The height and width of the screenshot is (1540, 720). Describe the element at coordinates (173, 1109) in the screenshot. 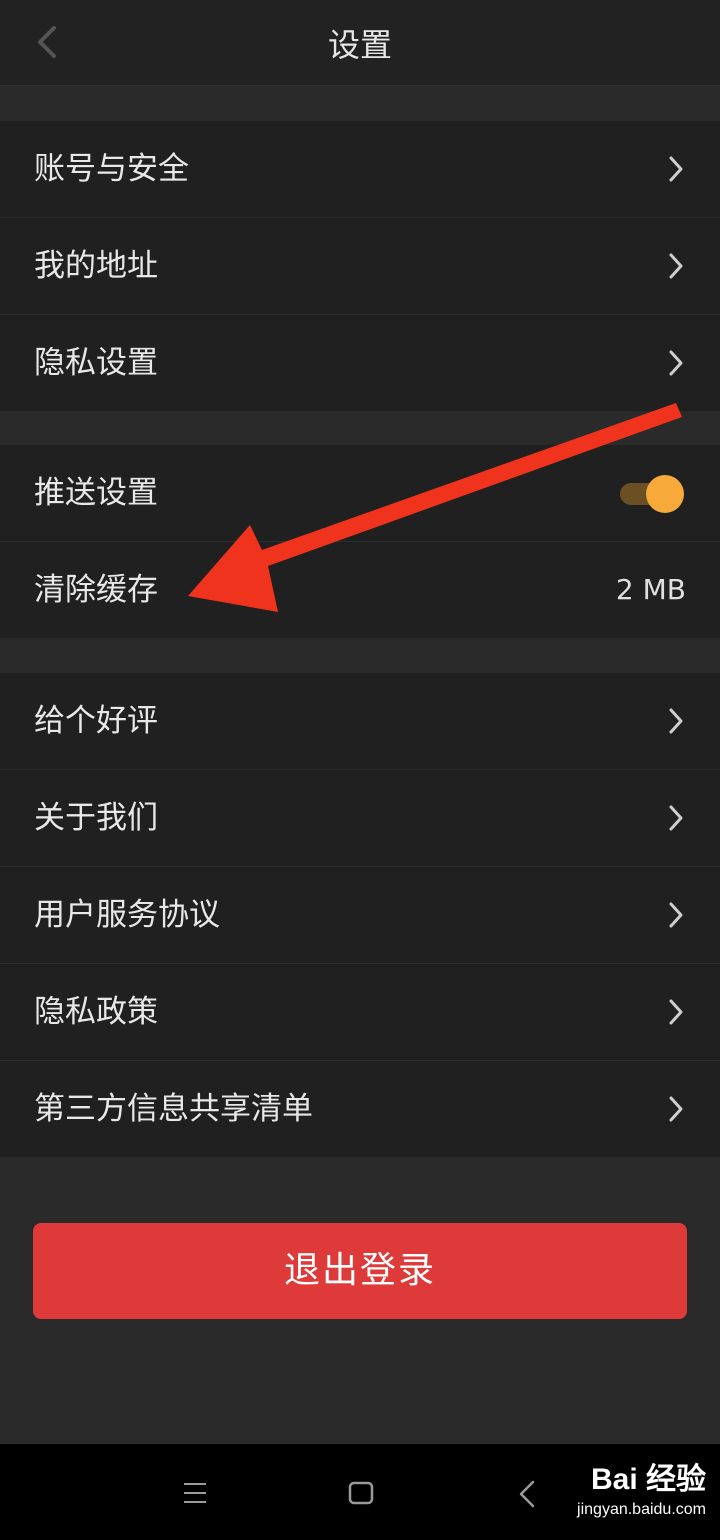

I see `row-label: 第三方信息共享清单` at that location.